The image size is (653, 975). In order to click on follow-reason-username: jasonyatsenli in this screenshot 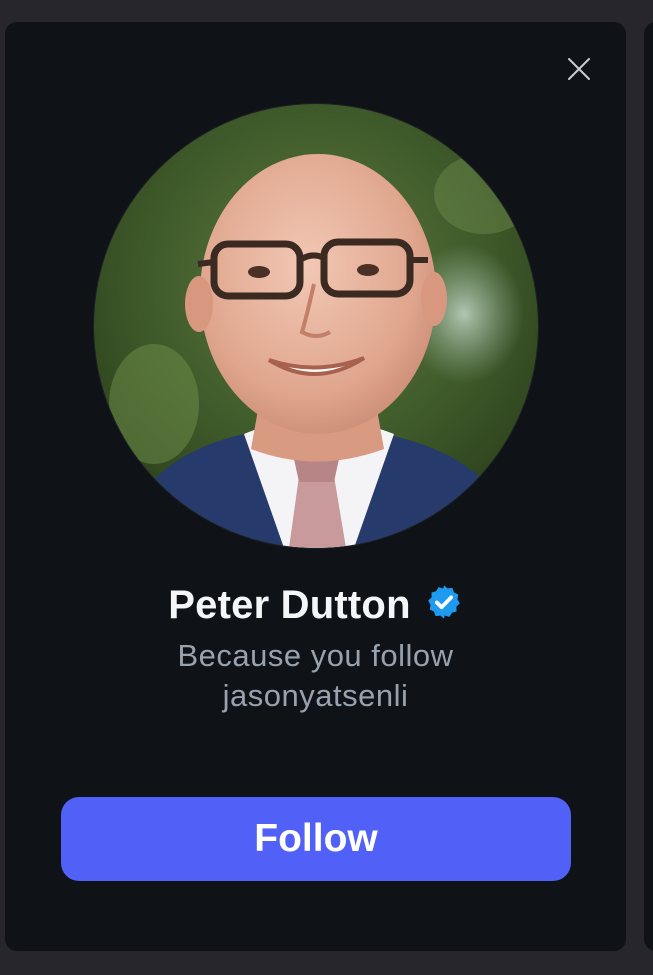, I will do `click(315, 695)`.